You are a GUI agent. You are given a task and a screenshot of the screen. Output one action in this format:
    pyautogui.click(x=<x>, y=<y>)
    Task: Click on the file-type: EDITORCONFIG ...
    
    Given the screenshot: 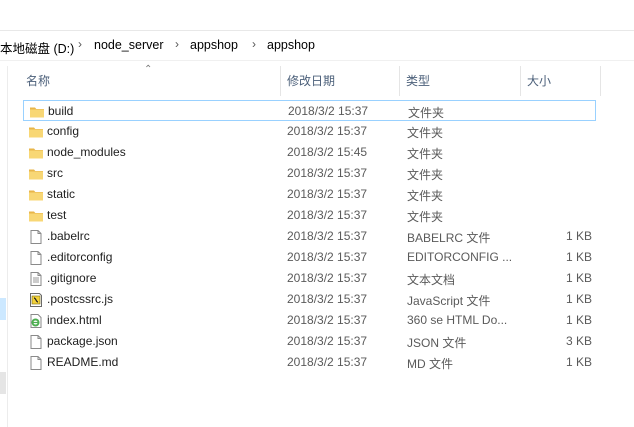 What is the action you would take?
    pyautogui.click(x=460, y=257)
    